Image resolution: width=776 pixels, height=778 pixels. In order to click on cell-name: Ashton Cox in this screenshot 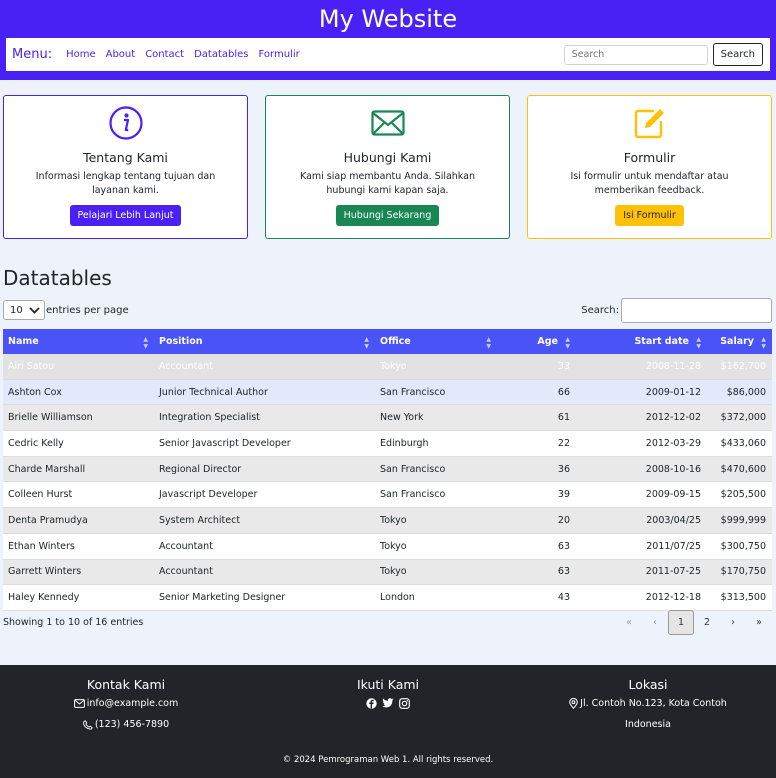, I will do `click(78, 392)`.